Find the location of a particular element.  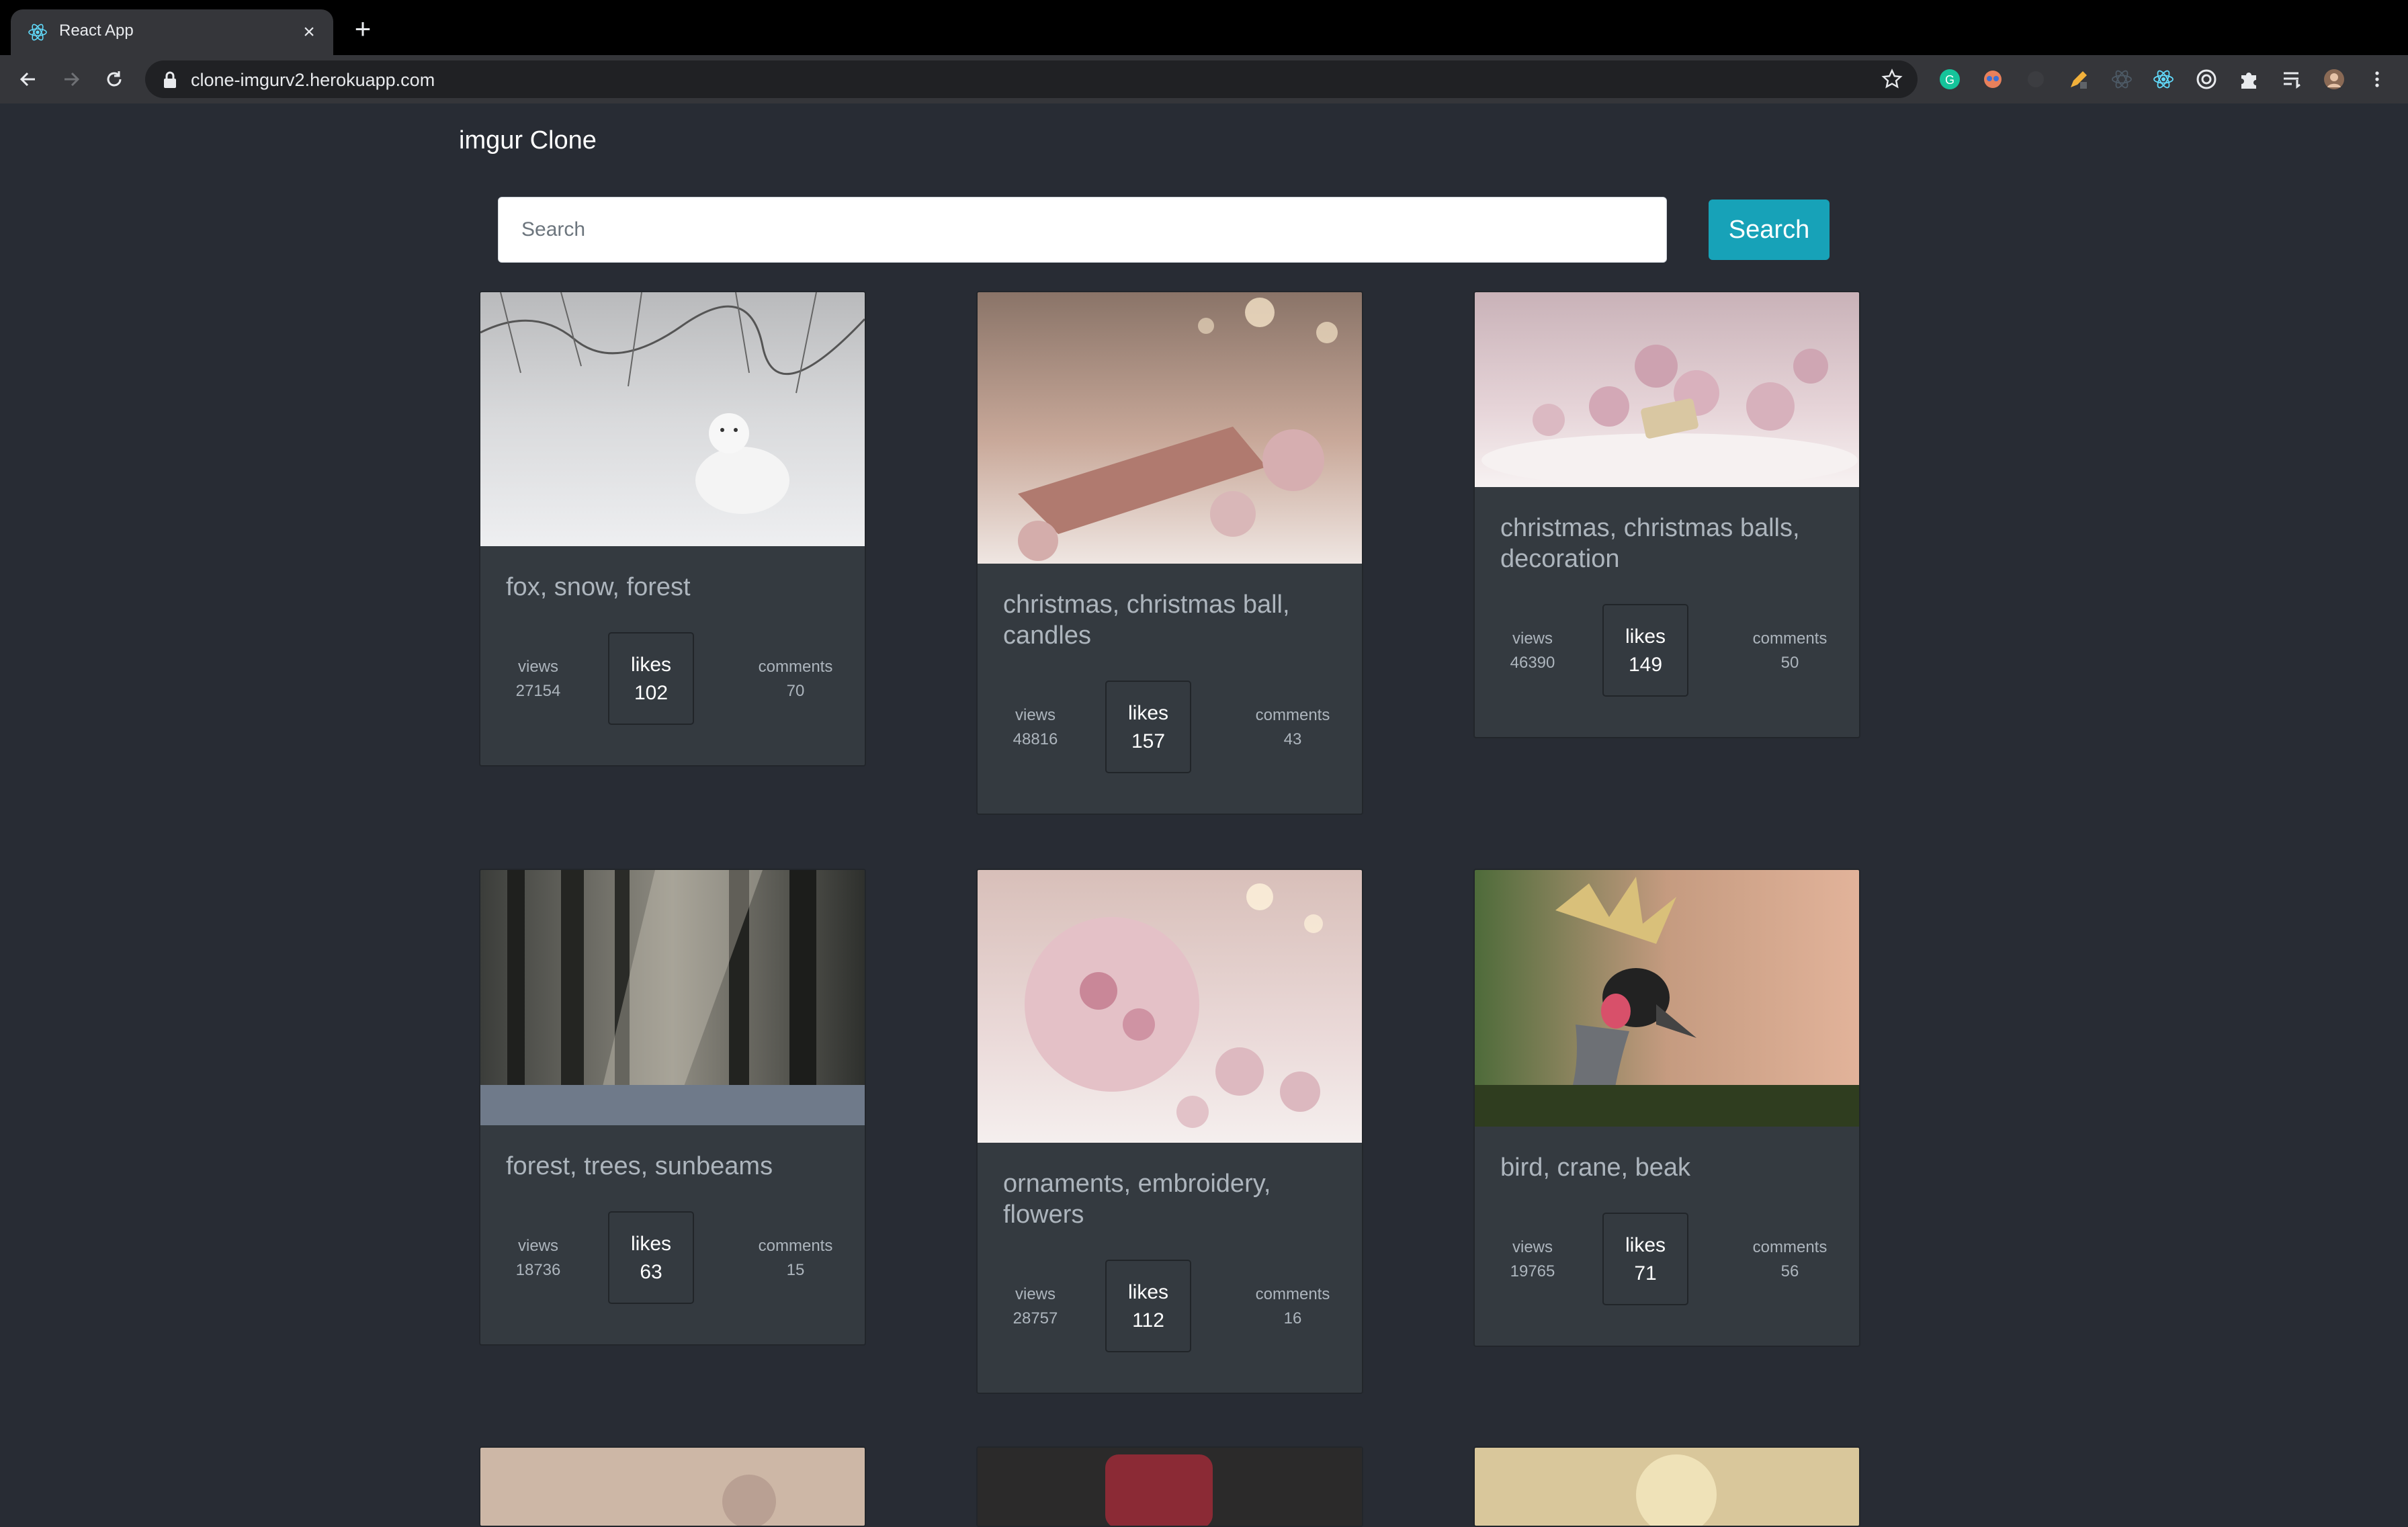

likes-count: 63 is located at coordinates (651, 1272).